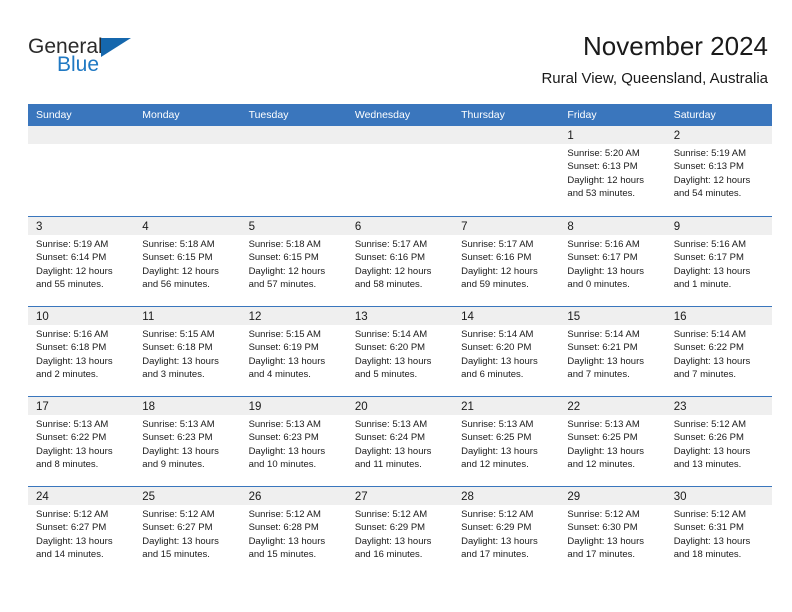  What do you see at coordinates (702, 285) in the screenshot?
I see `daylight-duration-line2: and 1 minute.` at bounding box center [702, 285].